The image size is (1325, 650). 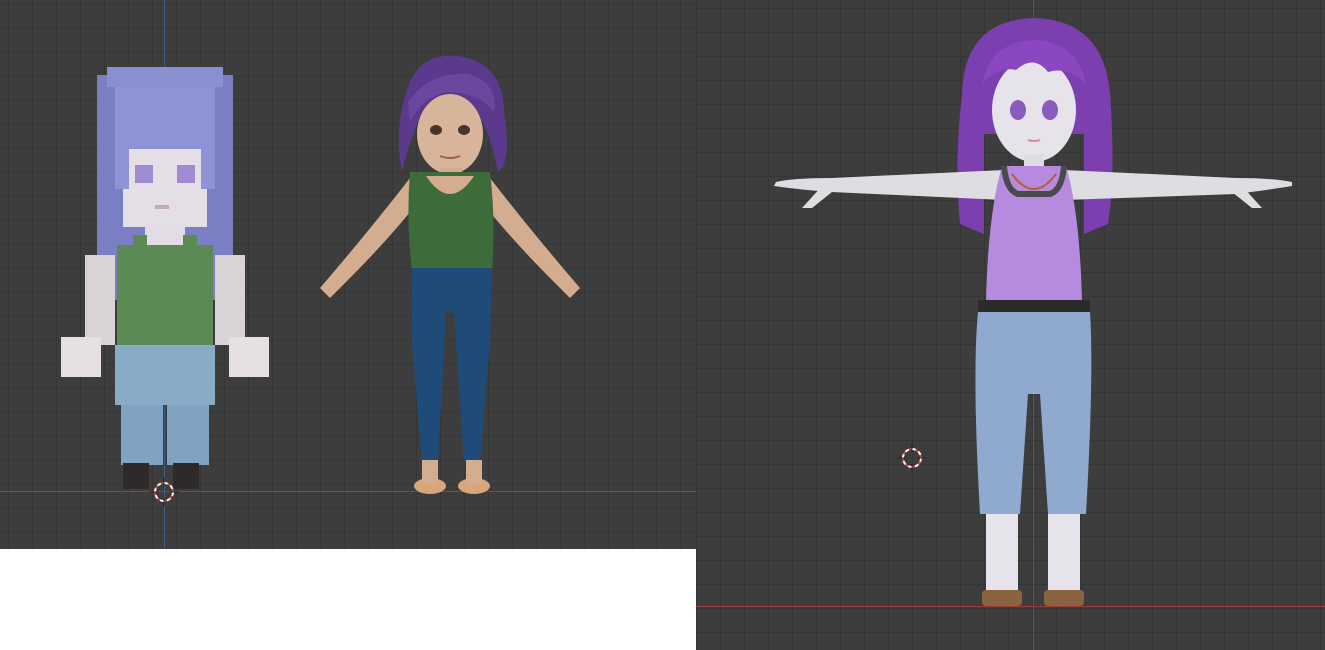 What do you see at coordinates (165, 280) in the screenshot?
I see `pixel-art-character-model` at bounding box center [165, 280].